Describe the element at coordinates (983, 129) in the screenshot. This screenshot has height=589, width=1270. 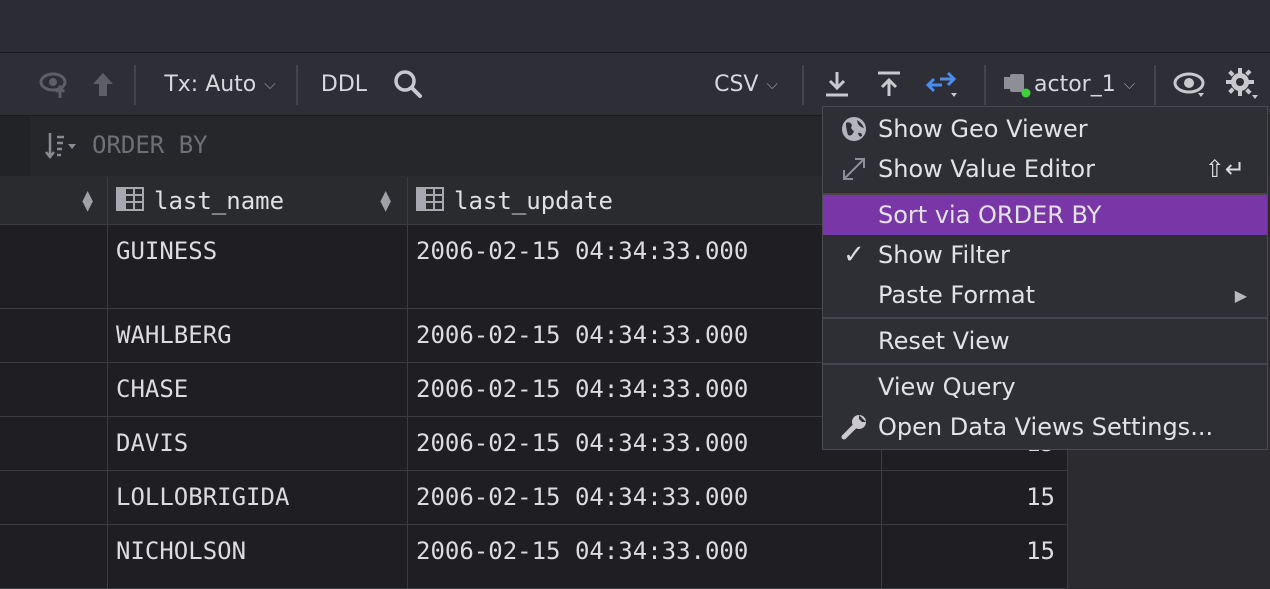
I see `menu-item-label: Show Geo Viewer` at that location.